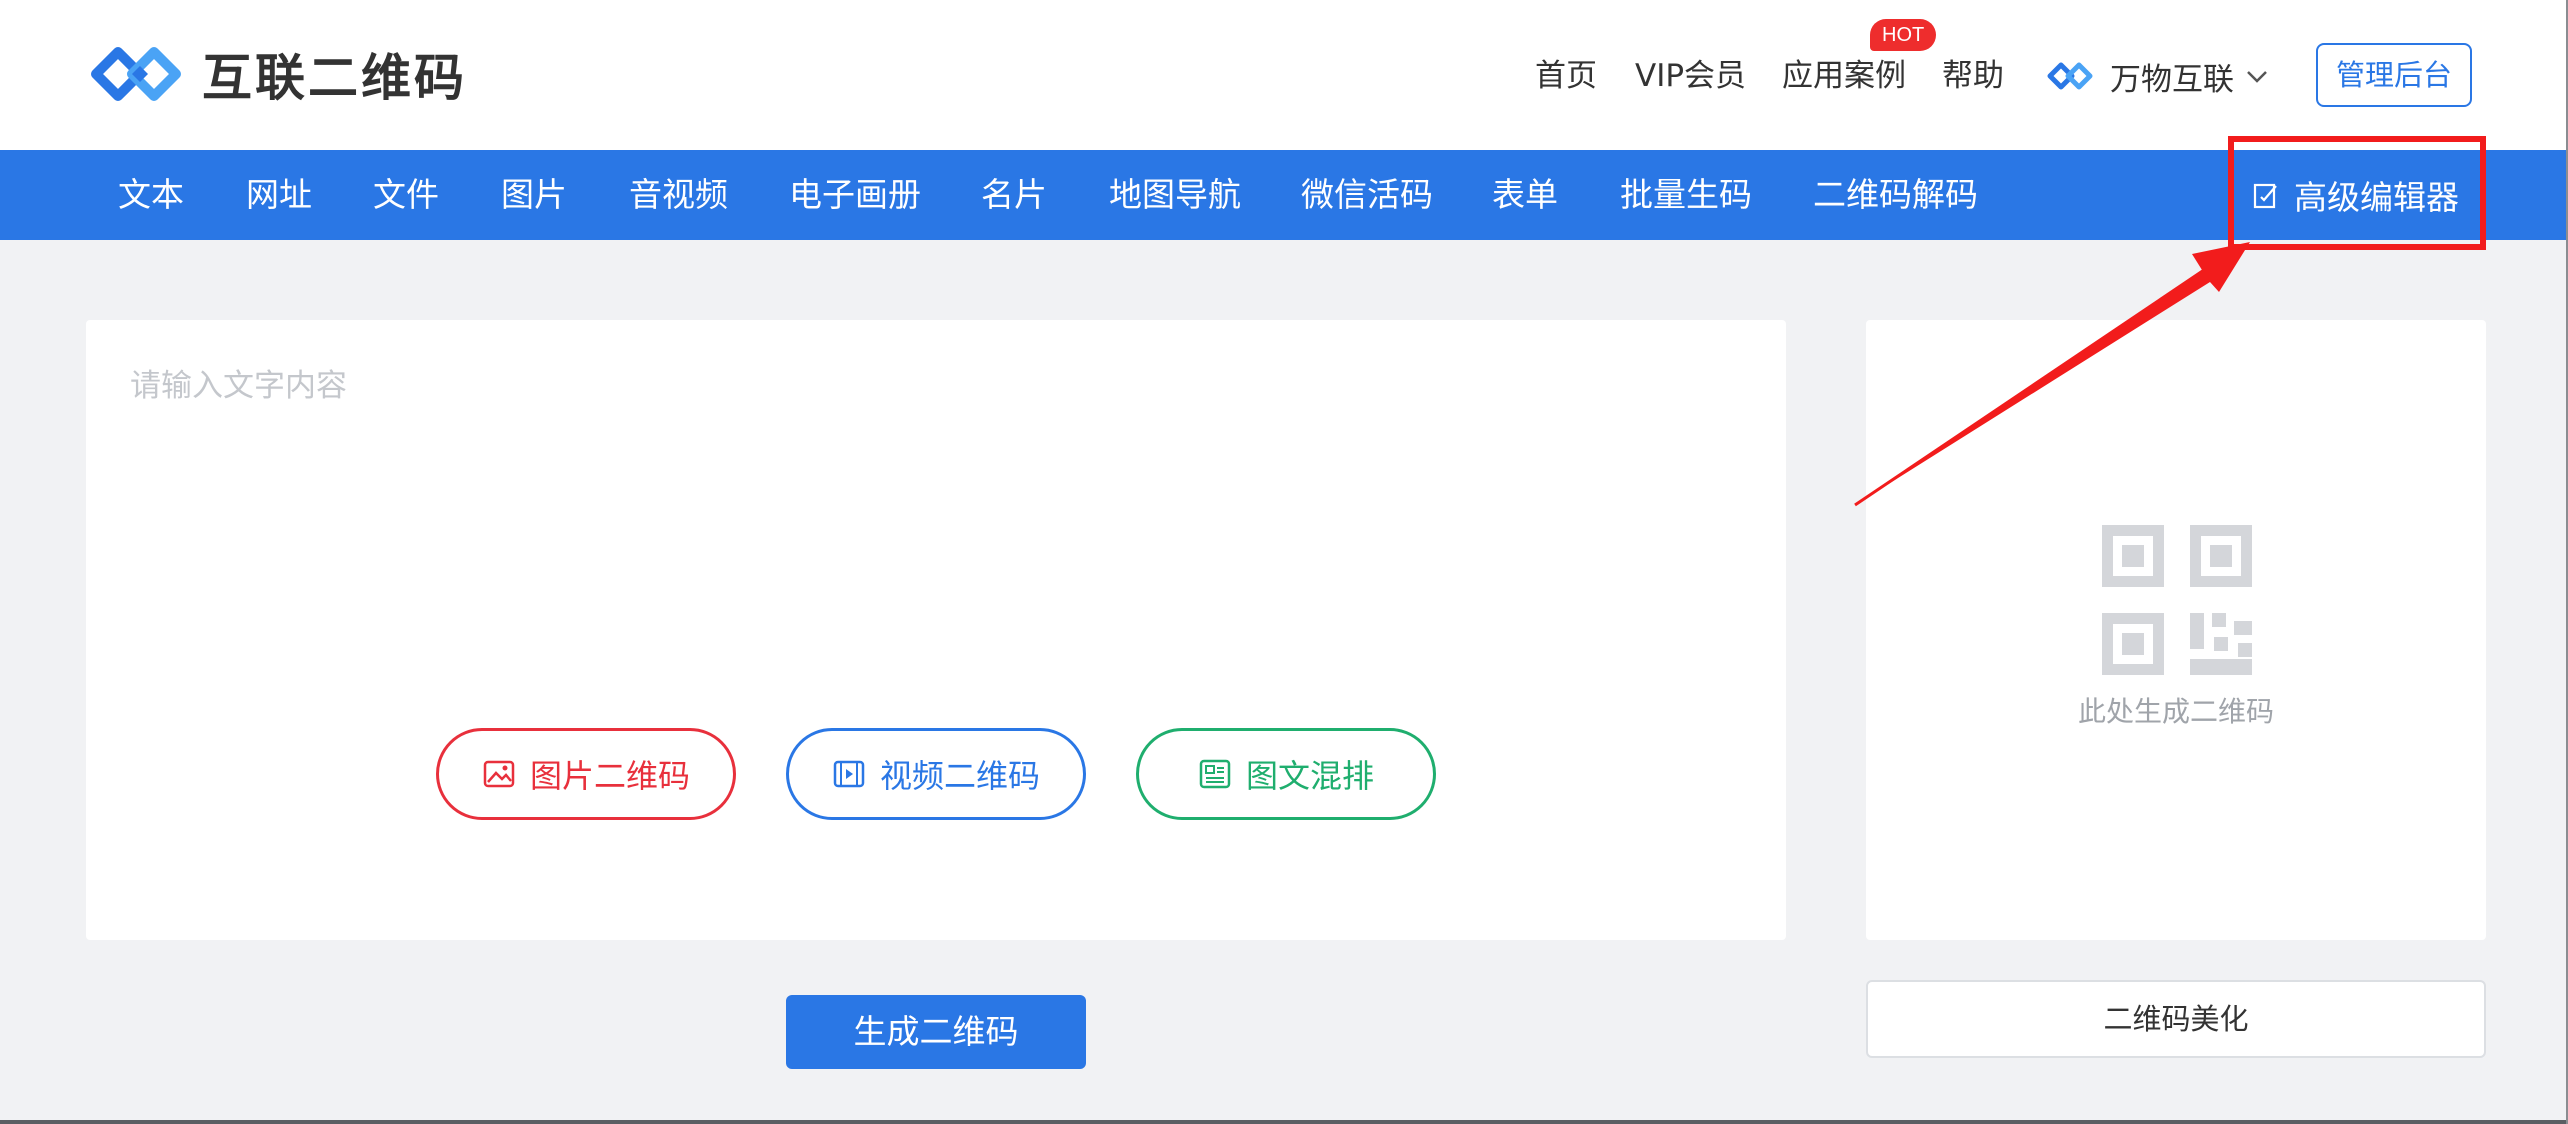  I want to click on top-nav: 首页 VIP会员 应用案例 HOT 帮助 万物互联 管理后台, so click(1284, 75).